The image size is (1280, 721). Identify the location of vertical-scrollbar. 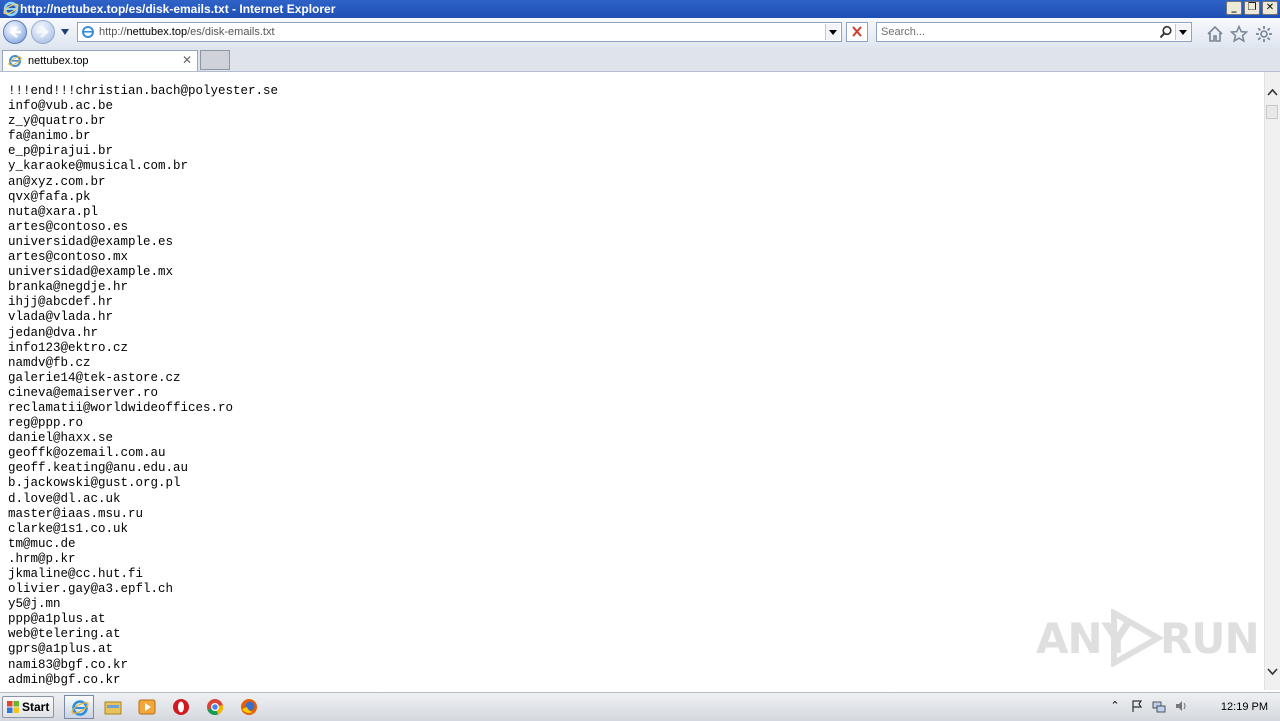
(1272, 381).